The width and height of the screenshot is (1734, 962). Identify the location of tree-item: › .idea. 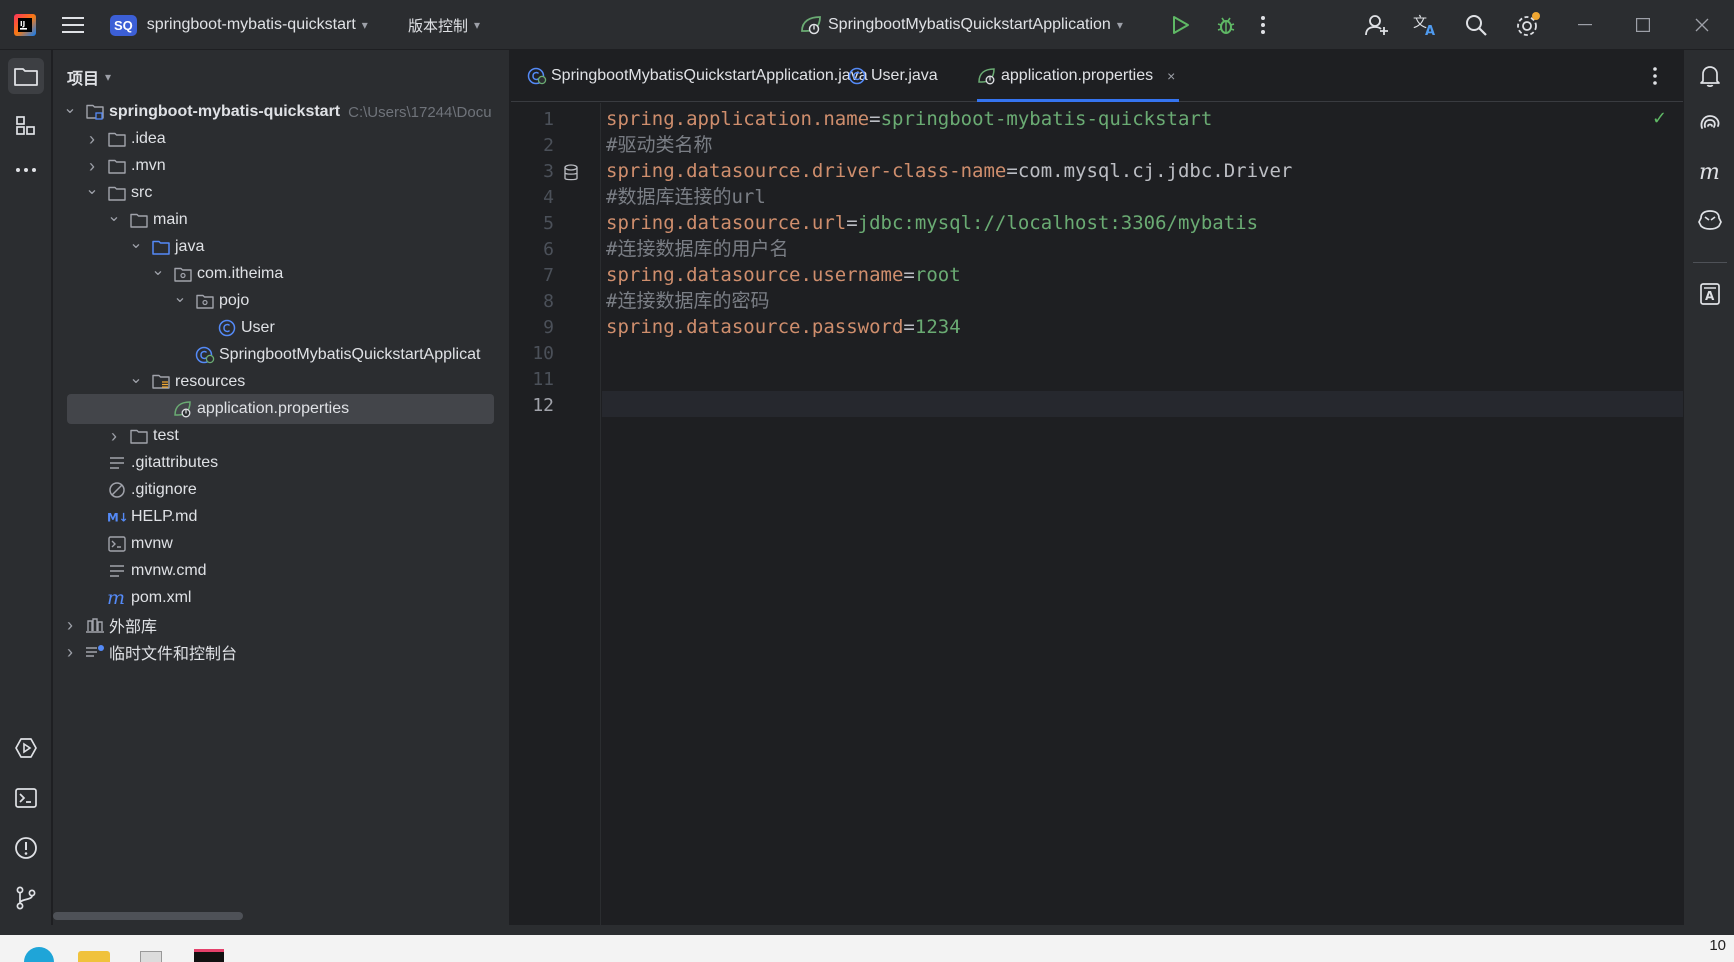
(281, 139).